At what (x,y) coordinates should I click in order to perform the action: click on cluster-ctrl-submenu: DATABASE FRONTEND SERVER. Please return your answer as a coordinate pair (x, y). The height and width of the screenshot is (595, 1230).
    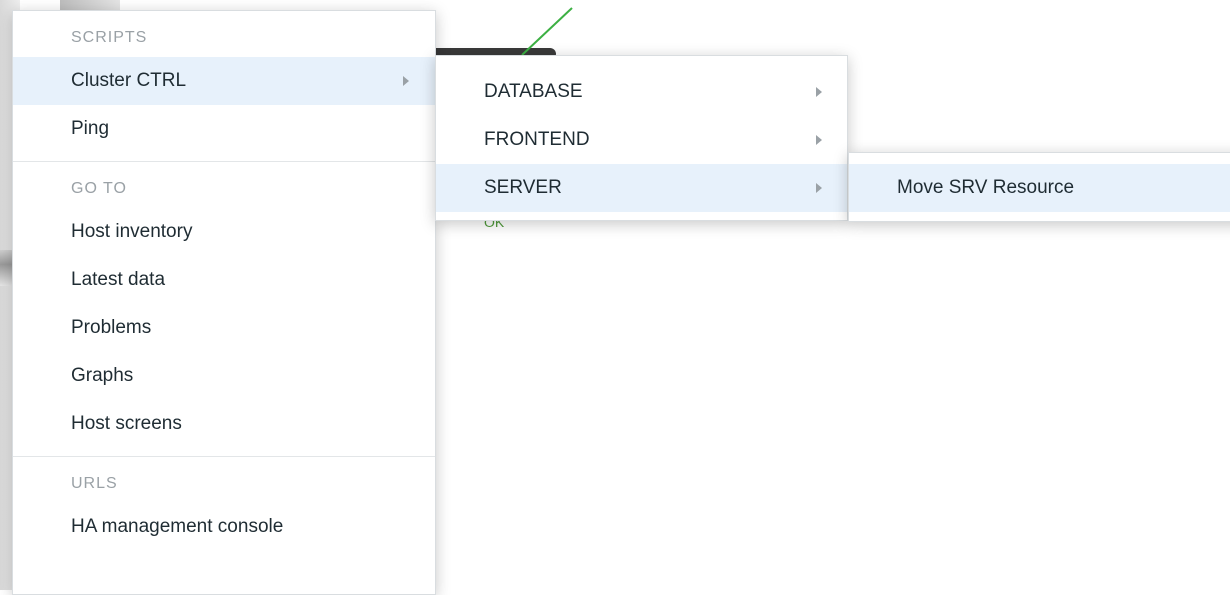
    Looking at the image, I should click on (641, 138).